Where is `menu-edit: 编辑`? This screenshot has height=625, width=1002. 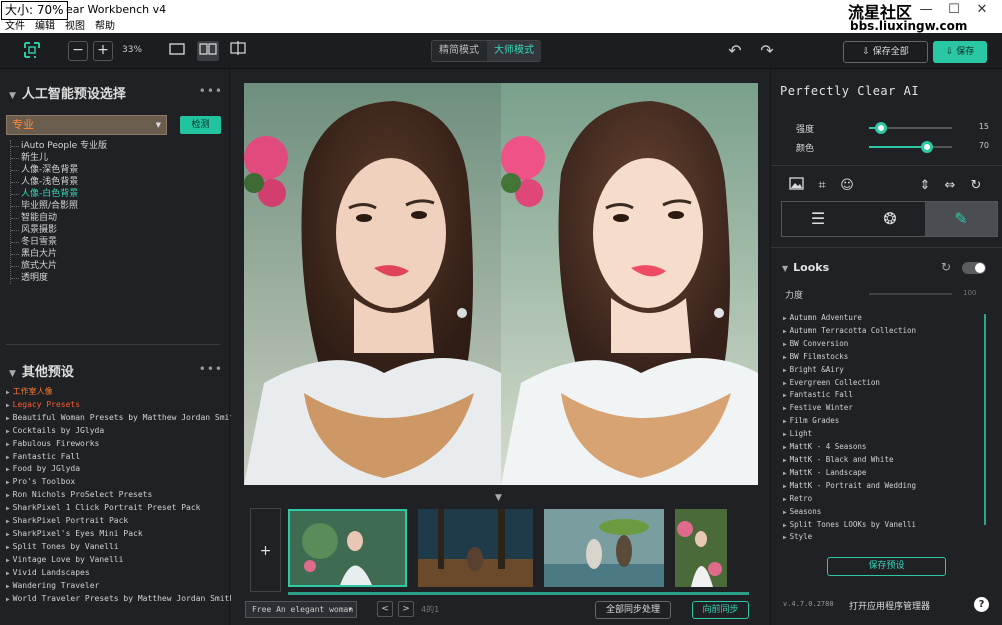 menu-edit: 编辑 is located at coordinates (45, 26).